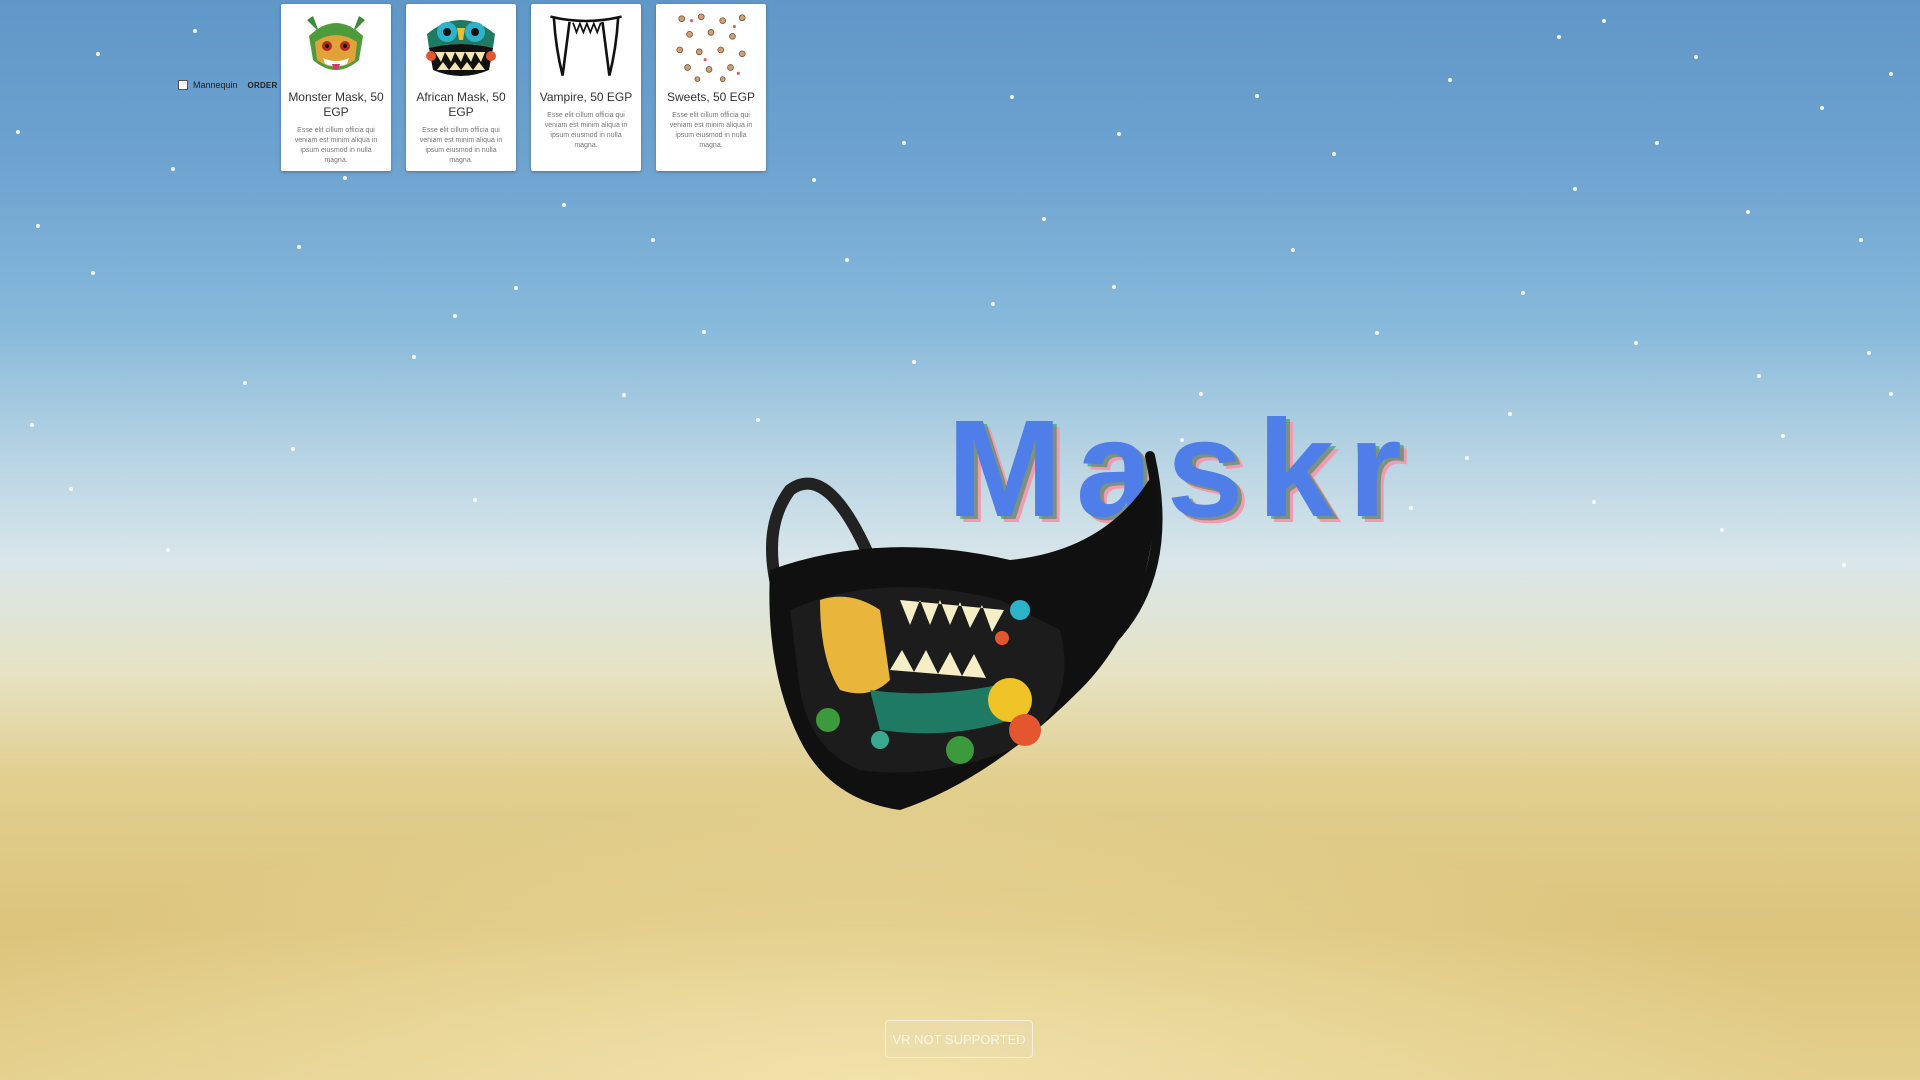  Describe the element at coordinates (263, 85) in the screenshot. I see `order-button: ORDER` at that location.